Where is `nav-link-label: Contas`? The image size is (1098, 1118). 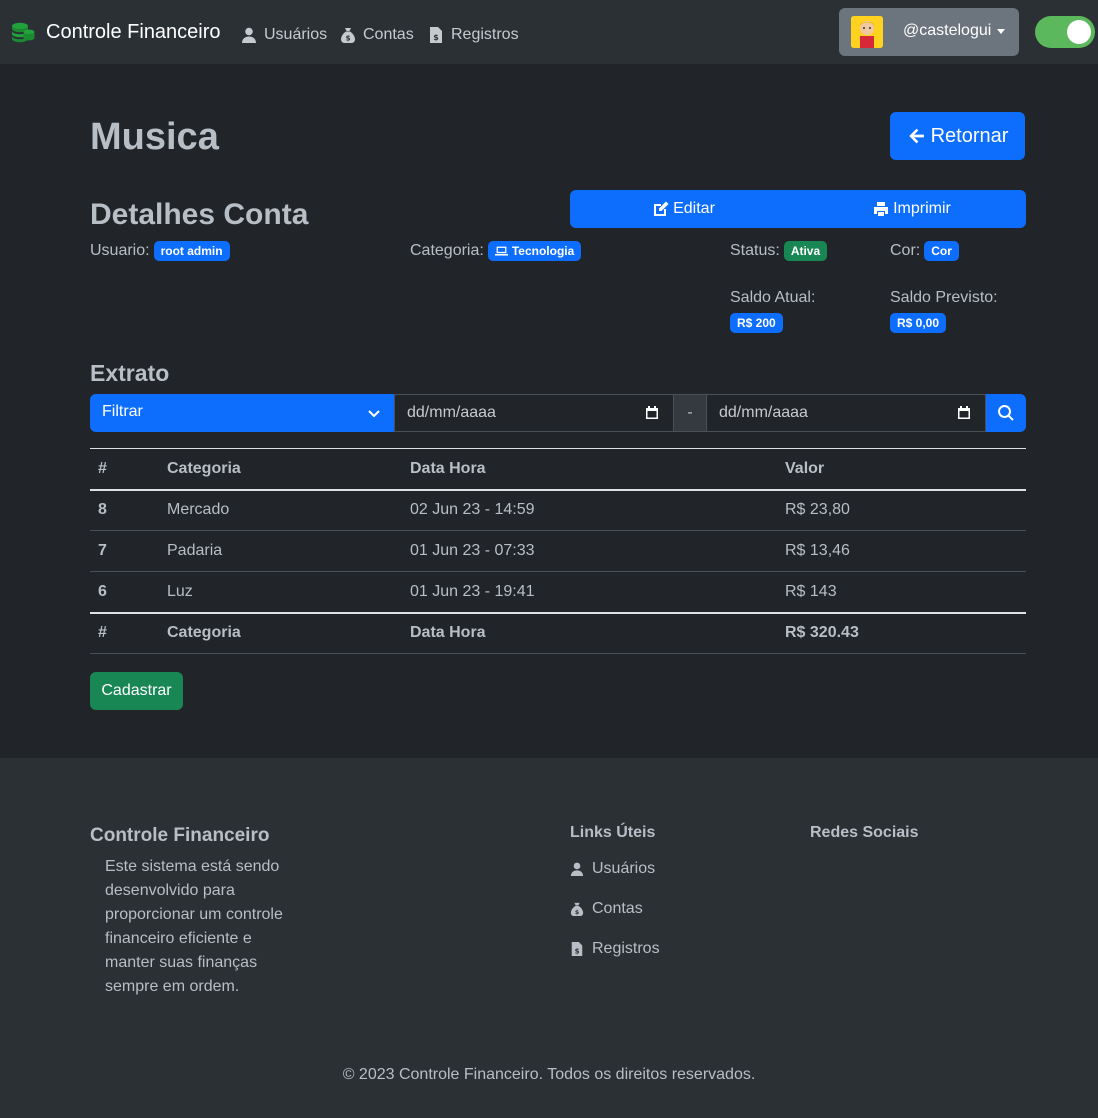 nav-link-label: Contas is located at coordinates (388, 34).